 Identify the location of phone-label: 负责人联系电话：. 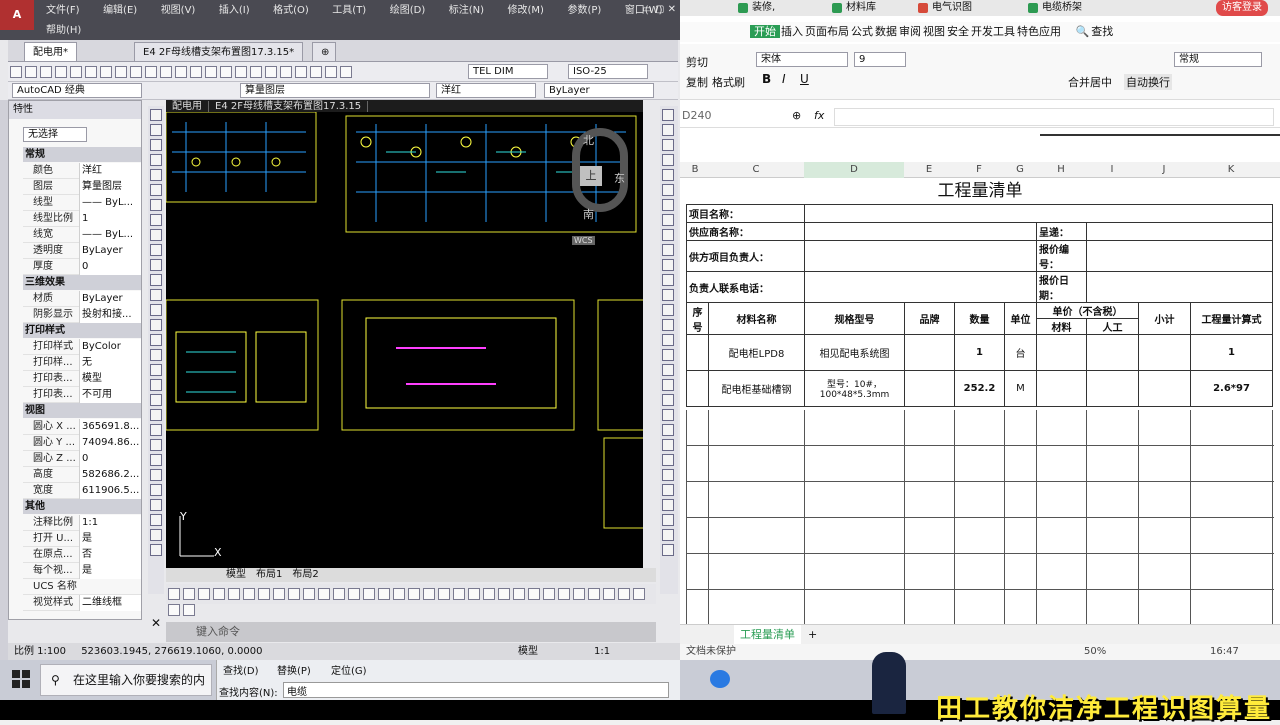
(745, 287).